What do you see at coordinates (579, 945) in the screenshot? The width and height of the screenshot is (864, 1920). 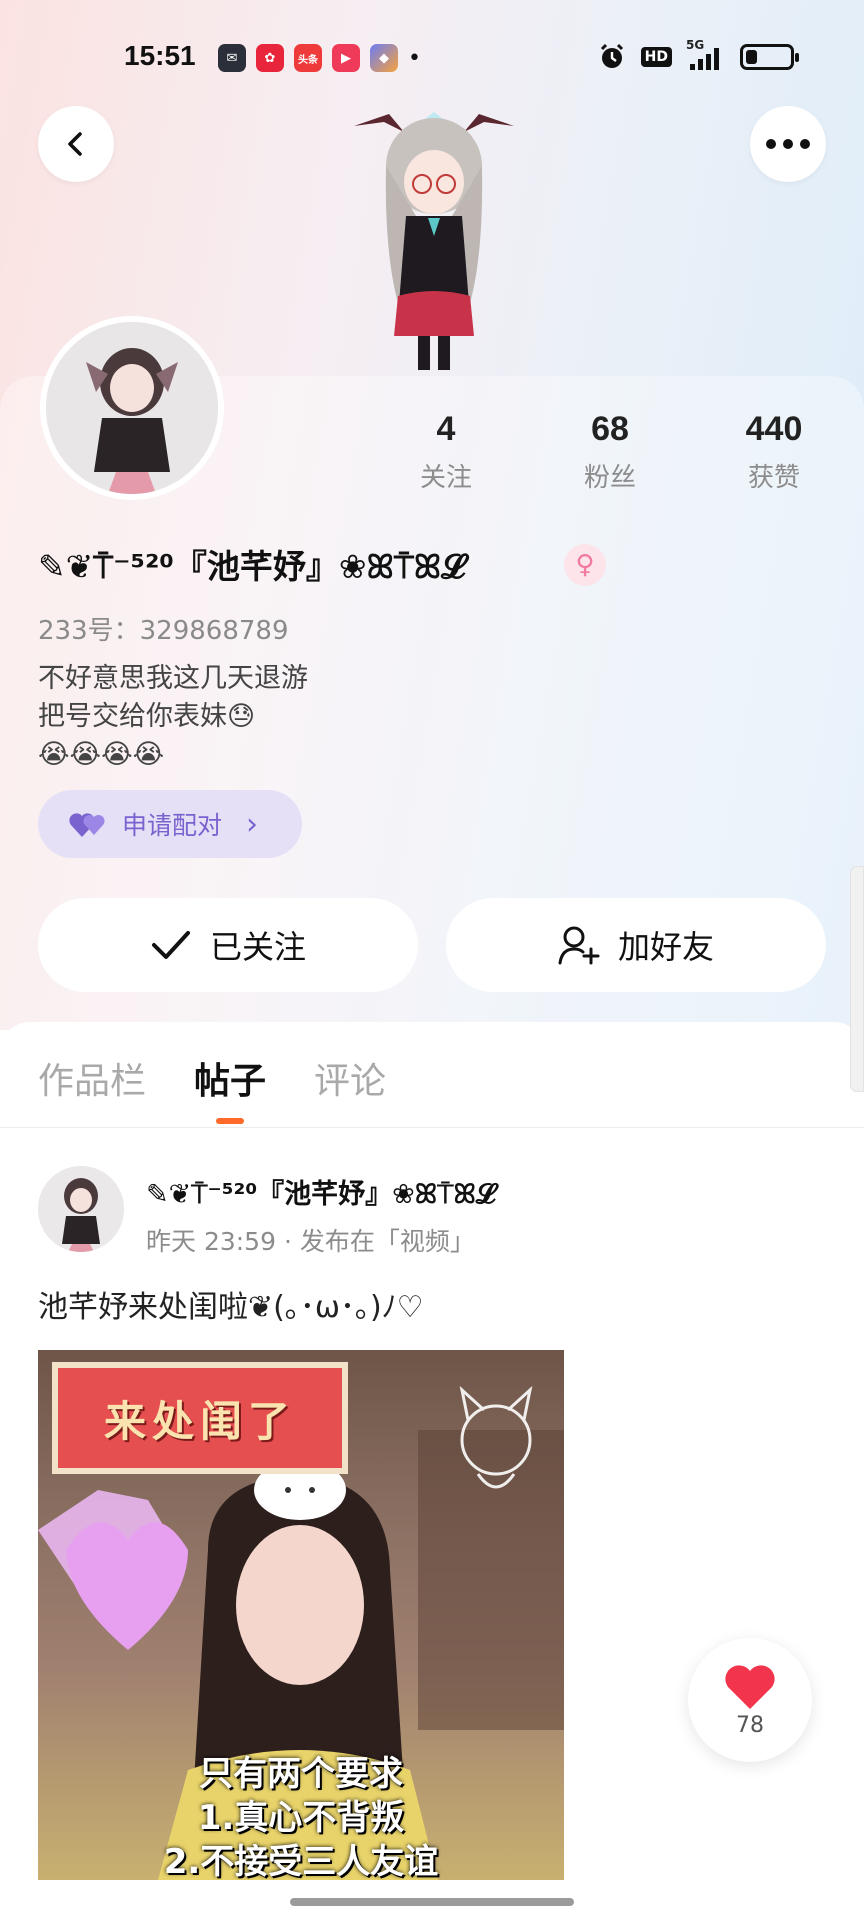 I see `add-user-icon` at bounding box center [579, 945].